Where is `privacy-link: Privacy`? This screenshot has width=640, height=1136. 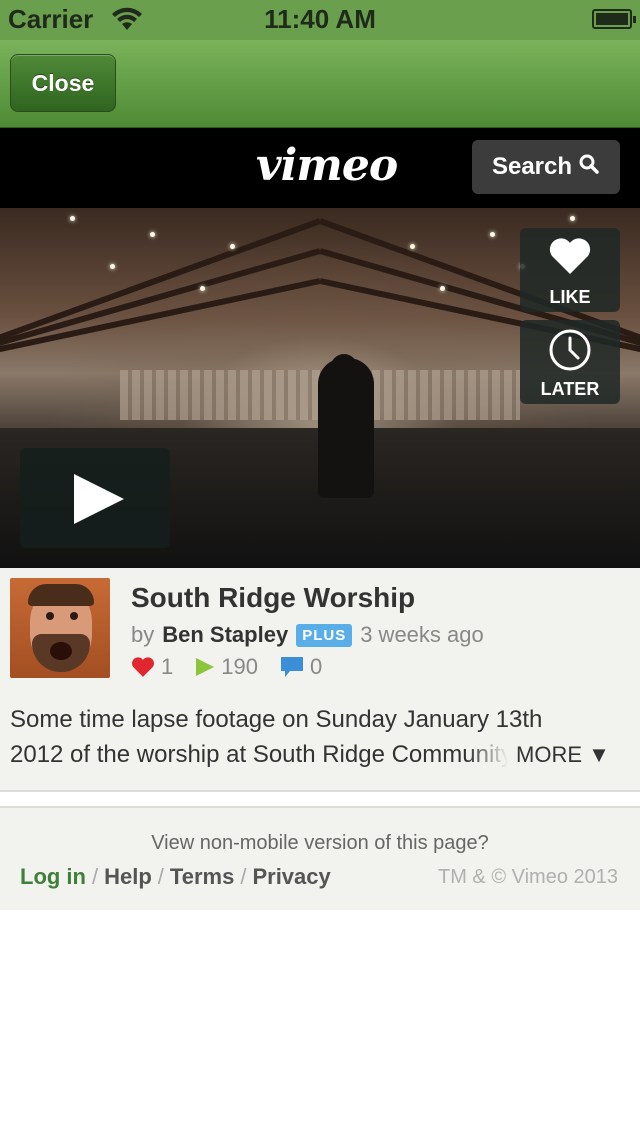 privacy-link: Privacy is located at coordinates (291, 877).